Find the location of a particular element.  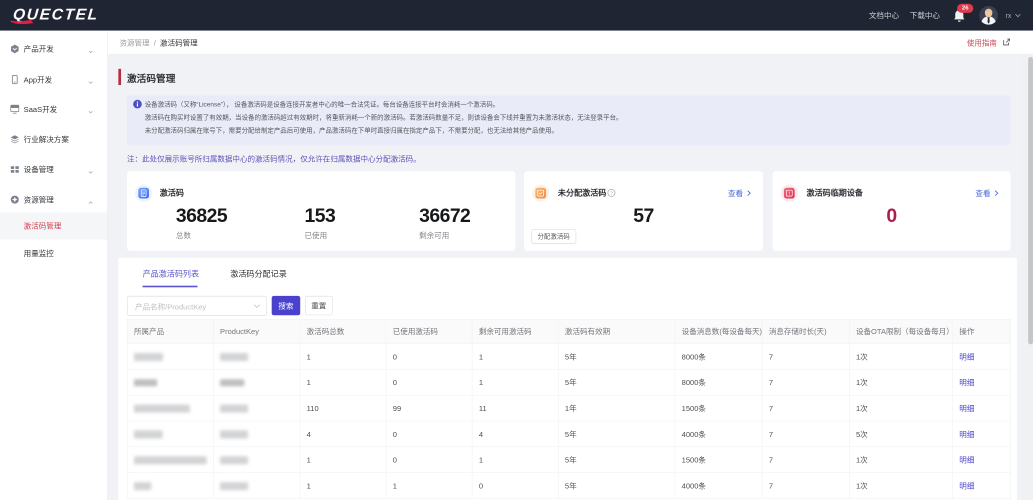

svg-text: QUECTEL is located at coordinates (55, 14).